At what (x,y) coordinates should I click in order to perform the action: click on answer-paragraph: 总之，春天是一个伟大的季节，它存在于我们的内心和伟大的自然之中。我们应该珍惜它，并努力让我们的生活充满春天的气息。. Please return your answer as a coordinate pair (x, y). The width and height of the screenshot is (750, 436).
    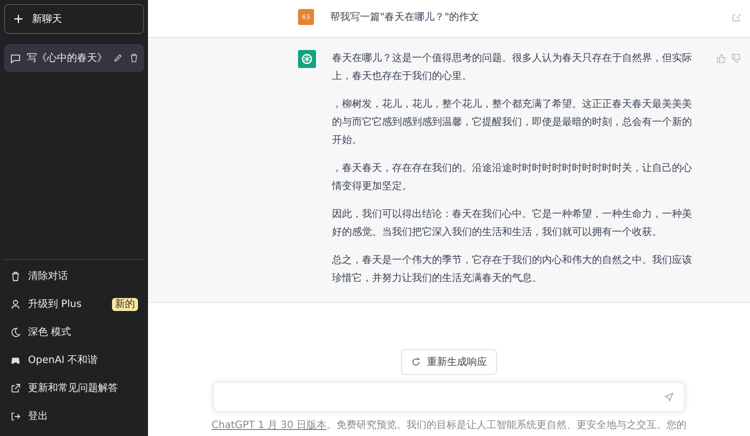
    Looking at the image, I should click on (512, 270).